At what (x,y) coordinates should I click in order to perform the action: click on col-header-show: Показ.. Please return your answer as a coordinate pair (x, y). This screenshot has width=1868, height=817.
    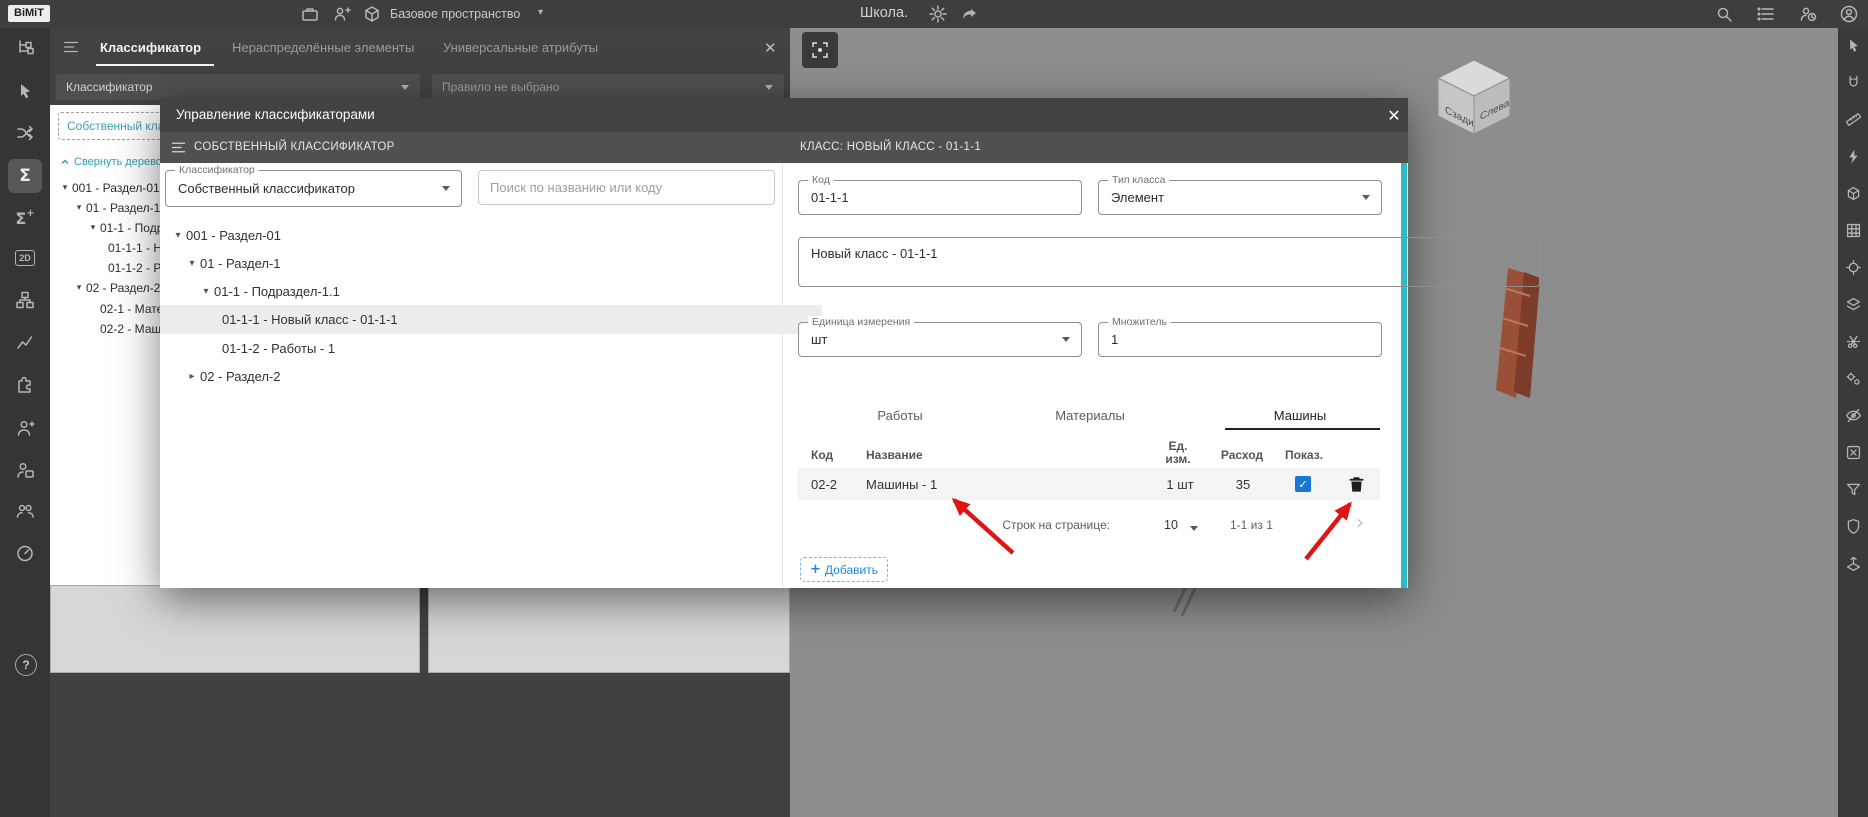
    Looking at the image, I should click on (1304, 455).